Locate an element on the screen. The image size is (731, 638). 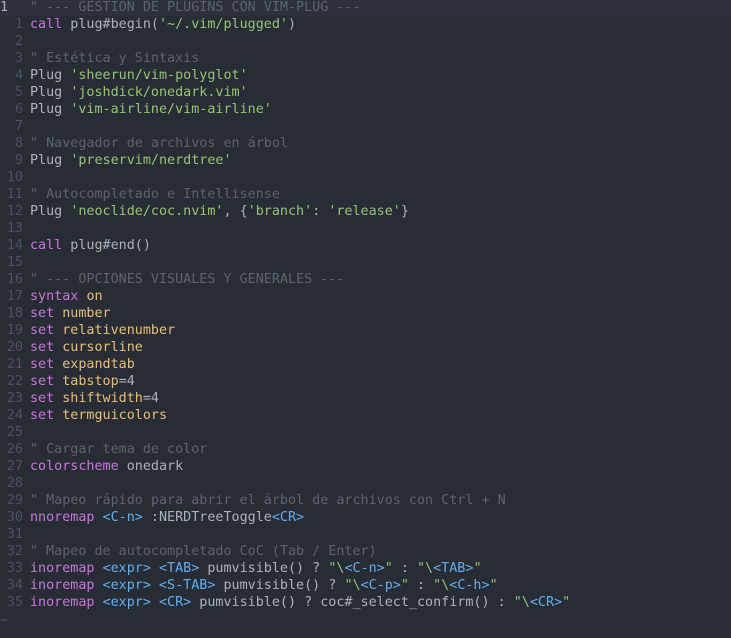
code-token: pumvisible() ? coc#_select_confirm() : is located at coordinates (352, 602).